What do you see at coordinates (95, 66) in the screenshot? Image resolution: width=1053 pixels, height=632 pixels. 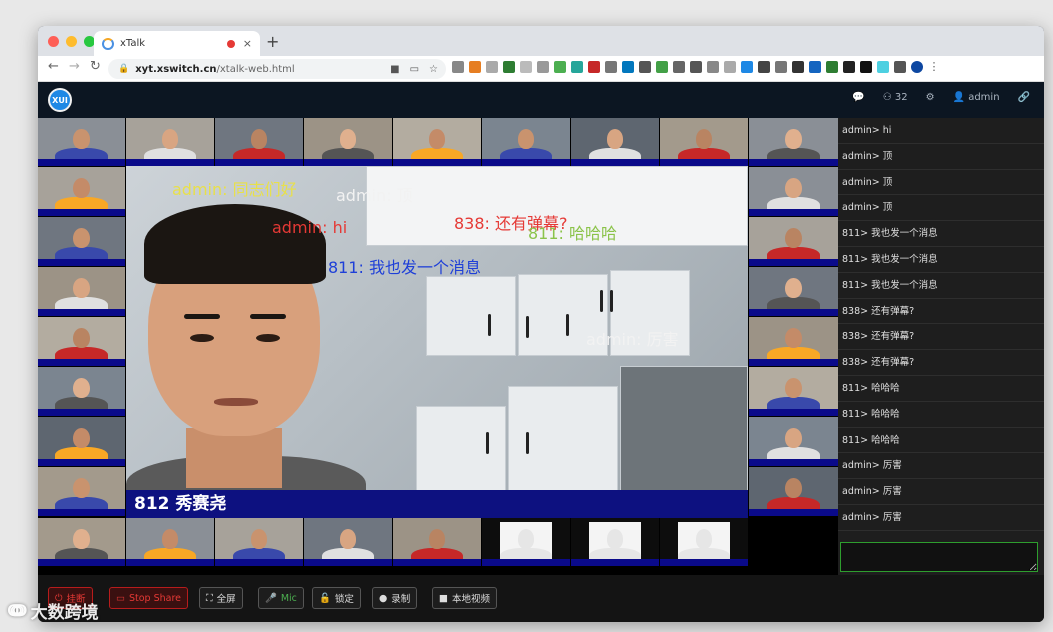 I see `reload-icon: ↻` at bounding box center [95, 66].